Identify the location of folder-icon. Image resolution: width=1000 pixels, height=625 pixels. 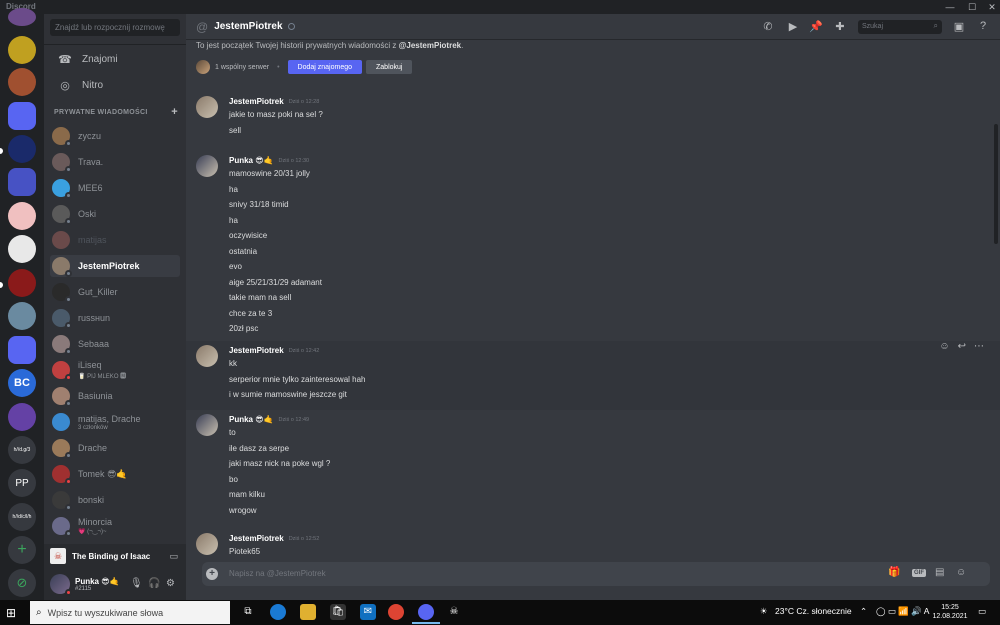
(22, 350).